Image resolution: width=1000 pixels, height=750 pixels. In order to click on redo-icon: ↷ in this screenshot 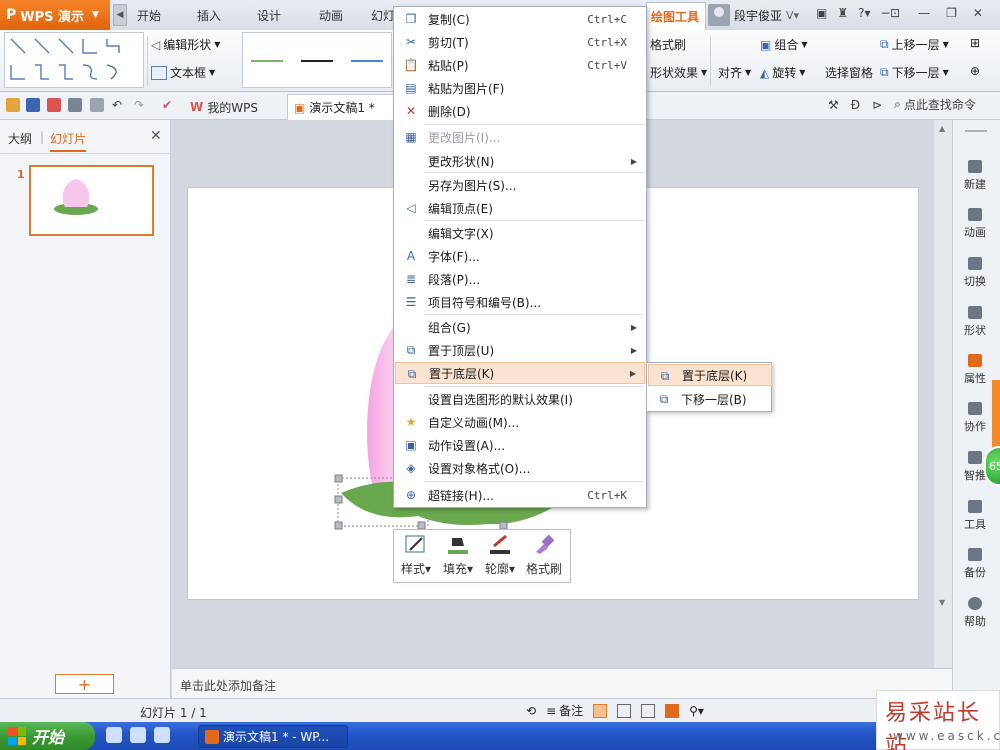, I will do `click(141, 105)`.